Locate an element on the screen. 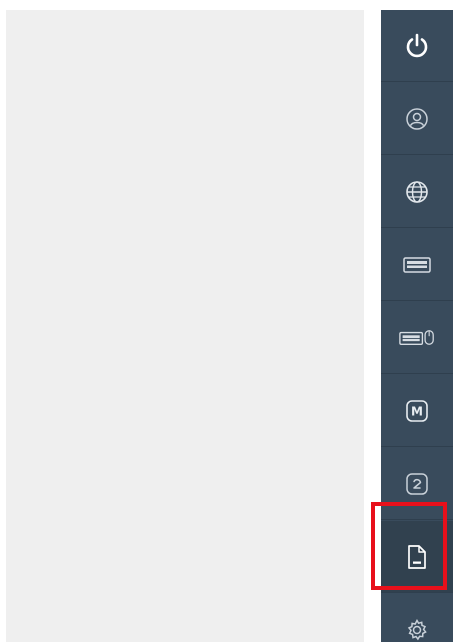  file-icon is located at coordinates (417, 557).